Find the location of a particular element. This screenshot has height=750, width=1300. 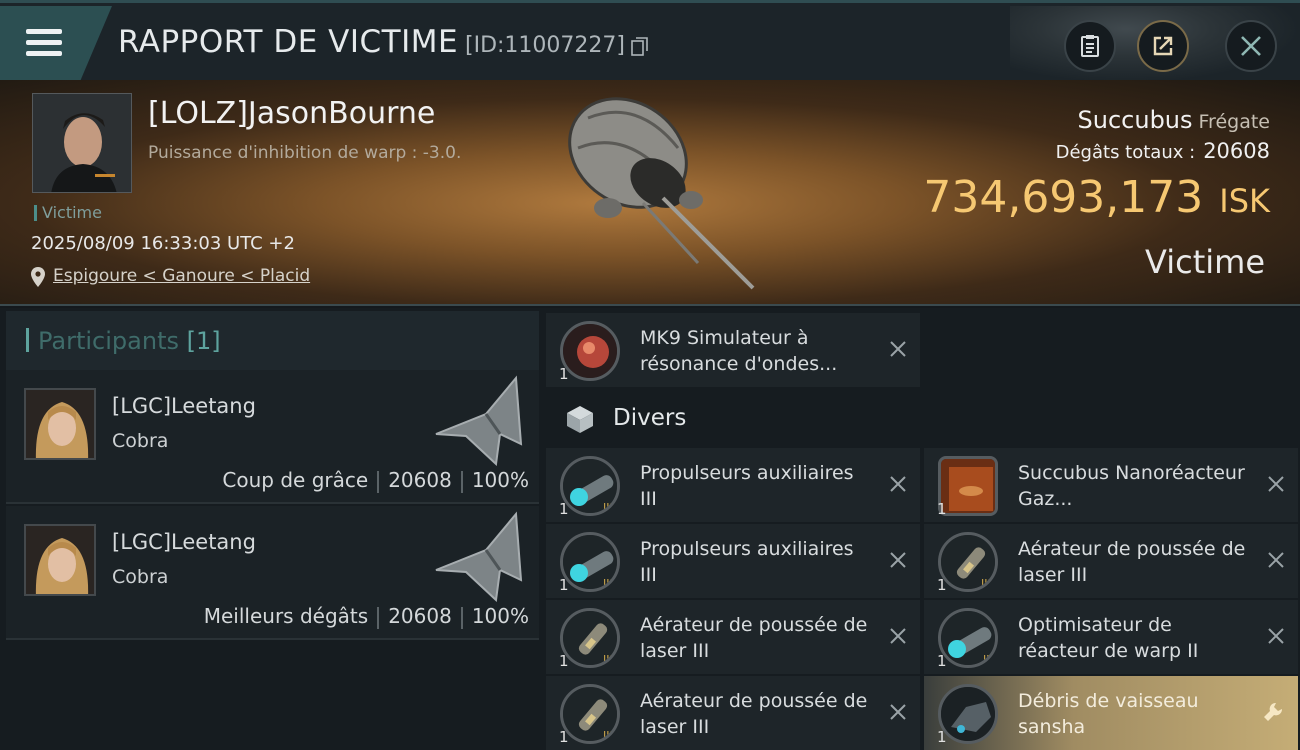

victim-name: [LOLZ]JasonBourne is located at coordinates (291, 113).